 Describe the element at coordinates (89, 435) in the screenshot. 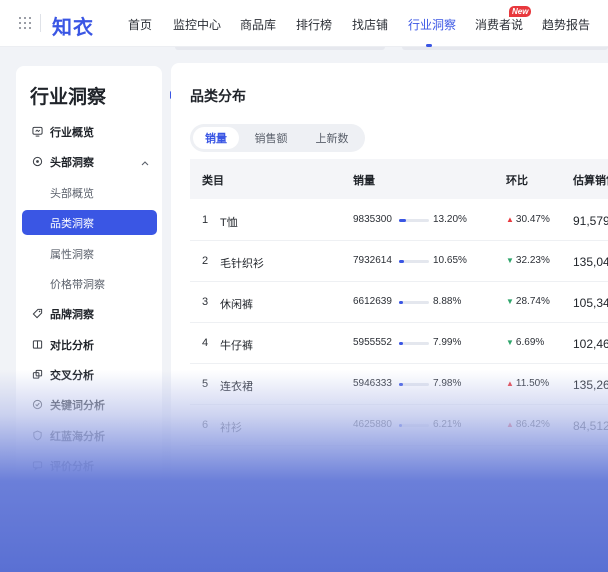

I see `sidebar-item-red-blue-sea: 红蓝海分析` at that location.